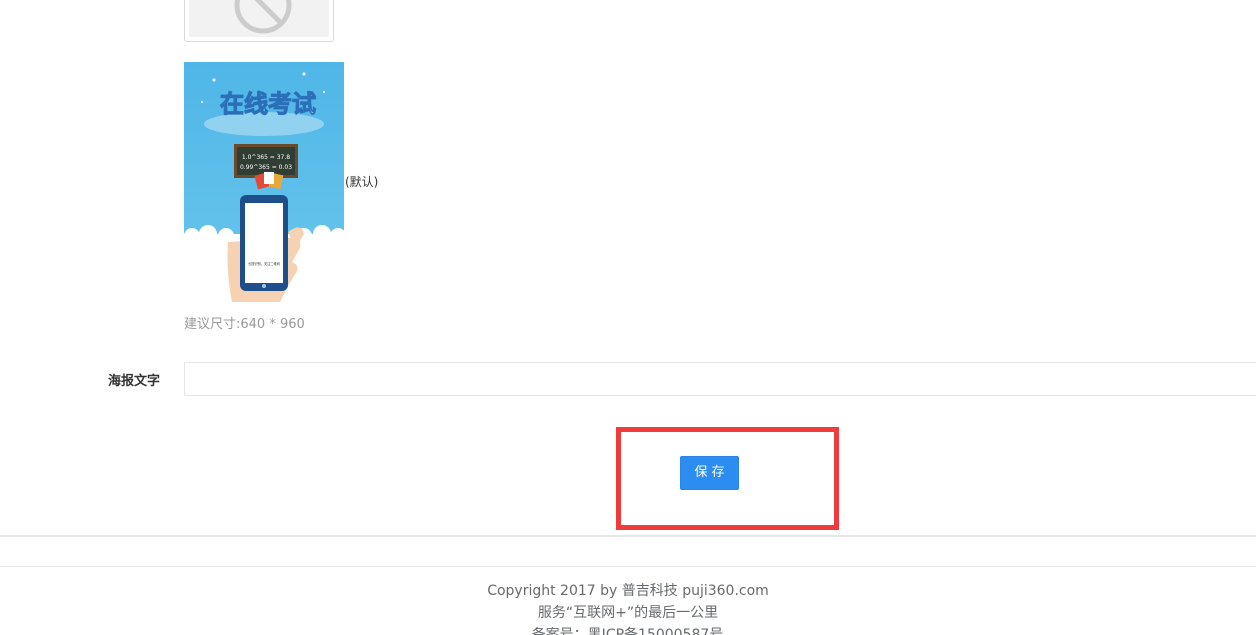 The height and width of the screenshot is (635, 1256). Describe the element at coordinates (263, 17) in the screenshot. I see `no-image-icon` at that location.